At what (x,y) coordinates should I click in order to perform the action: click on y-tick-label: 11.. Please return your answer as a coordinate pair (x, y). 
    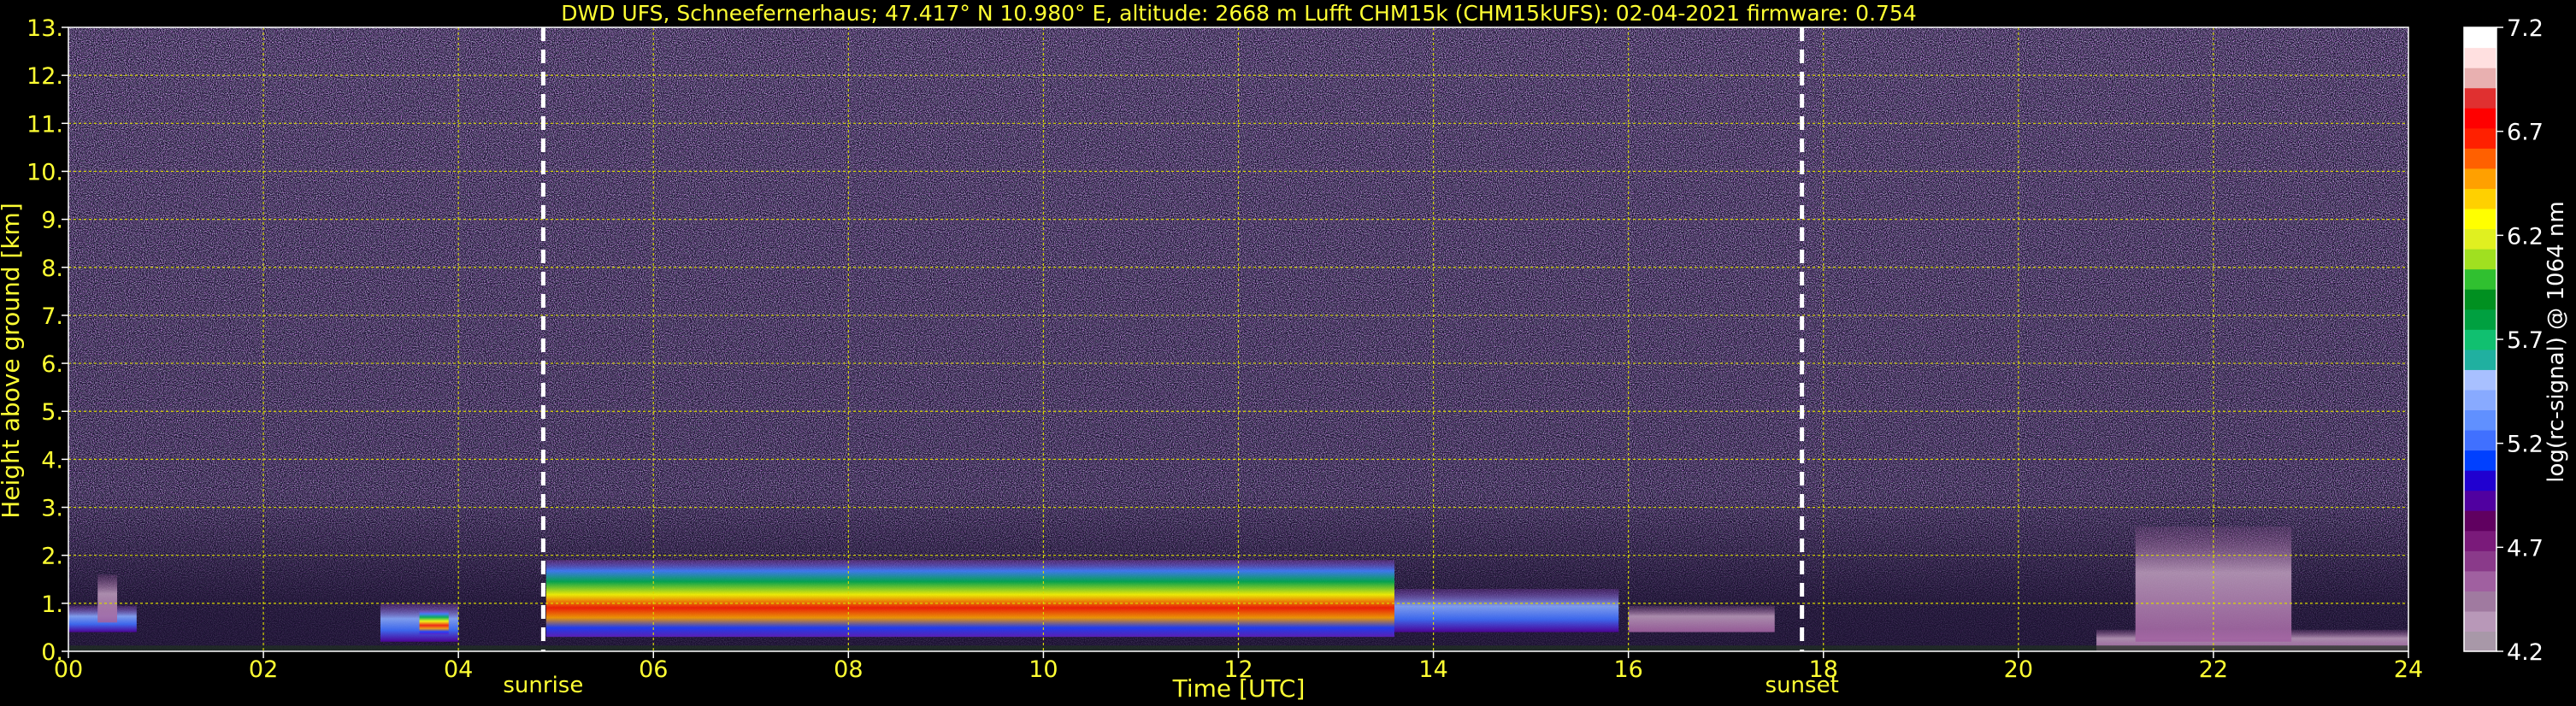
    Looking at the image, I should click on (45, 124).